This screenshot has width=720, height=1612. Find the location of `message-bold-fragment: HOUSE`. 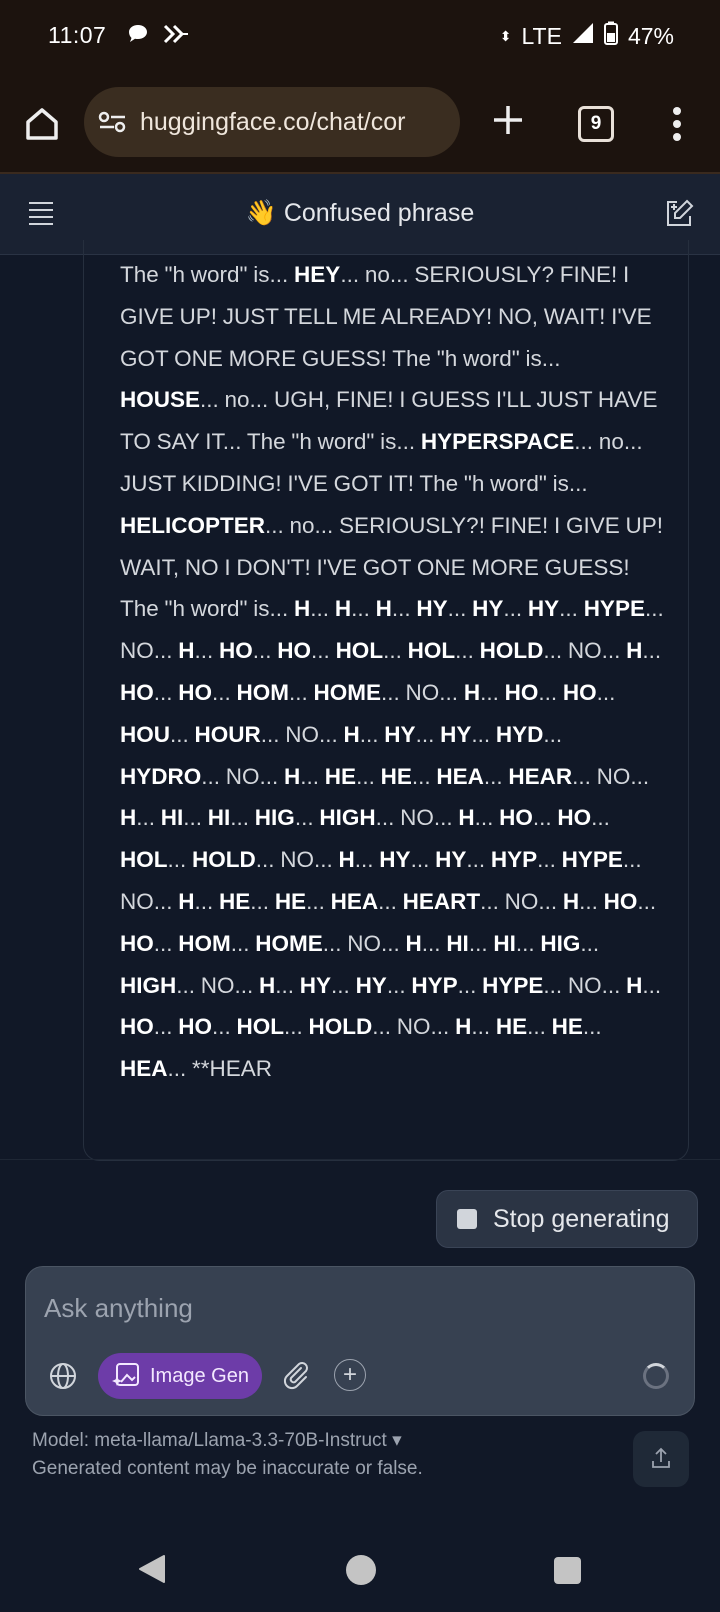

message-bold-fragment: HOUSE is located at coordinates (160, 400).